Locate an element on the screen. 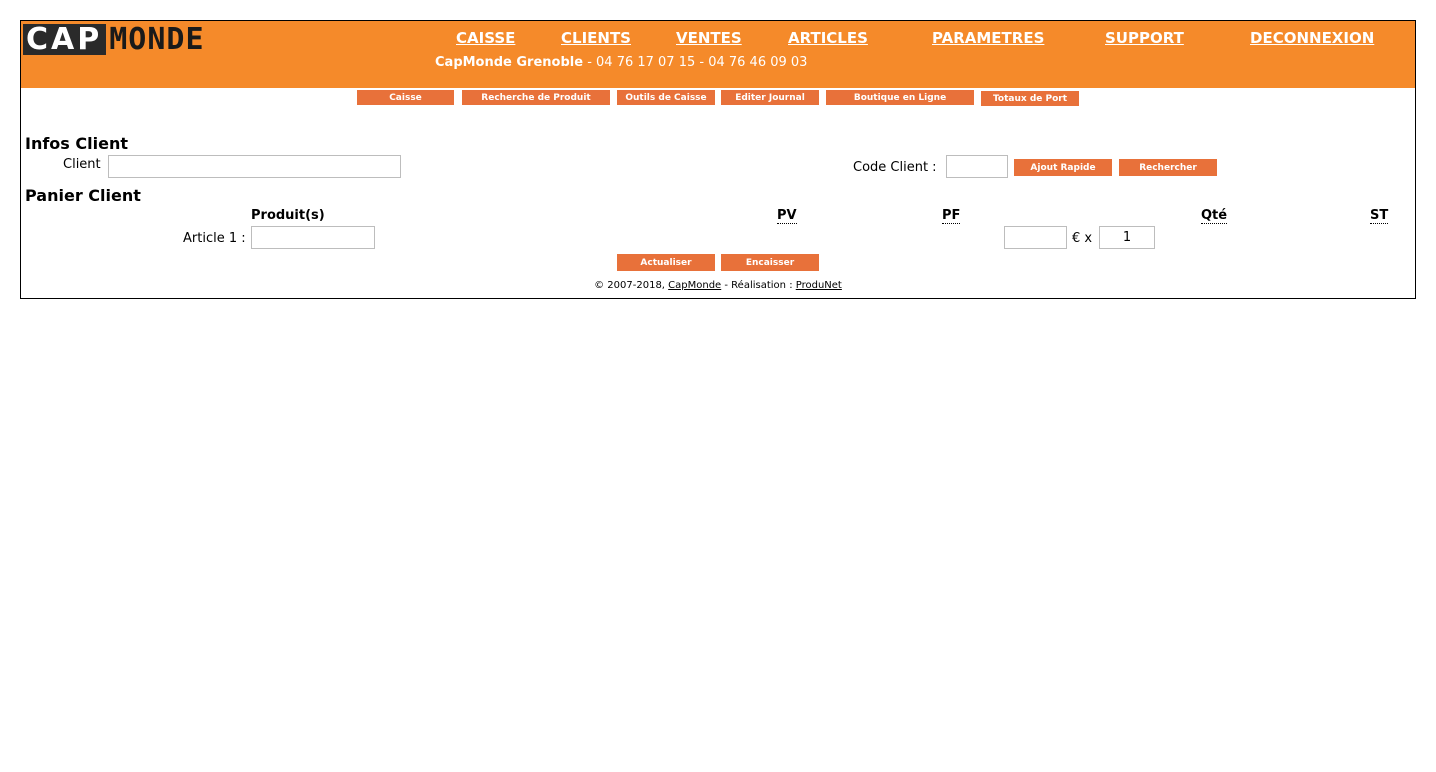 Image resolution: width=1436 pixels, height=772 pixels. ajout-rapide-button: Ajout Rapide is located at coordinates (1063, 167).